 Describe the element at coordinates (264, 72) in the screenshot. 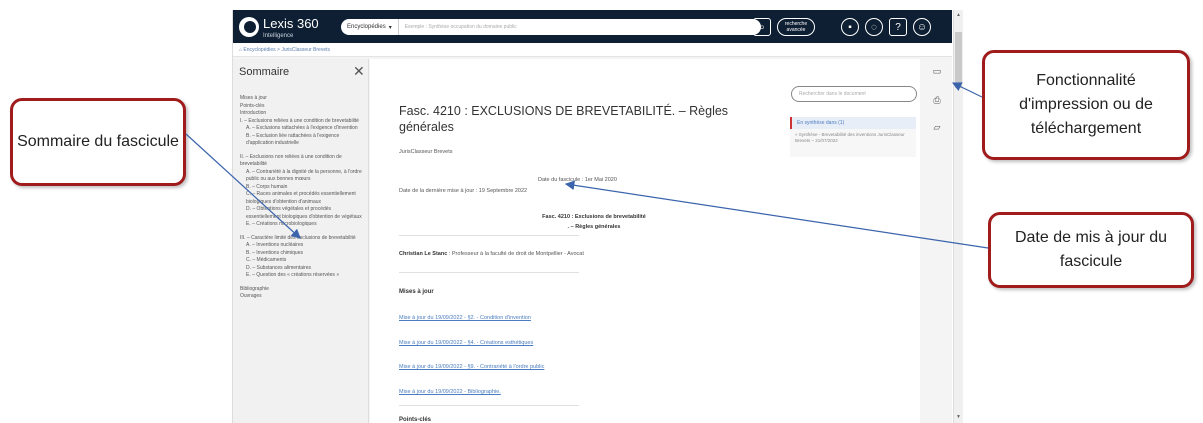

I see `sidebar-title: Sommaire` at that location.